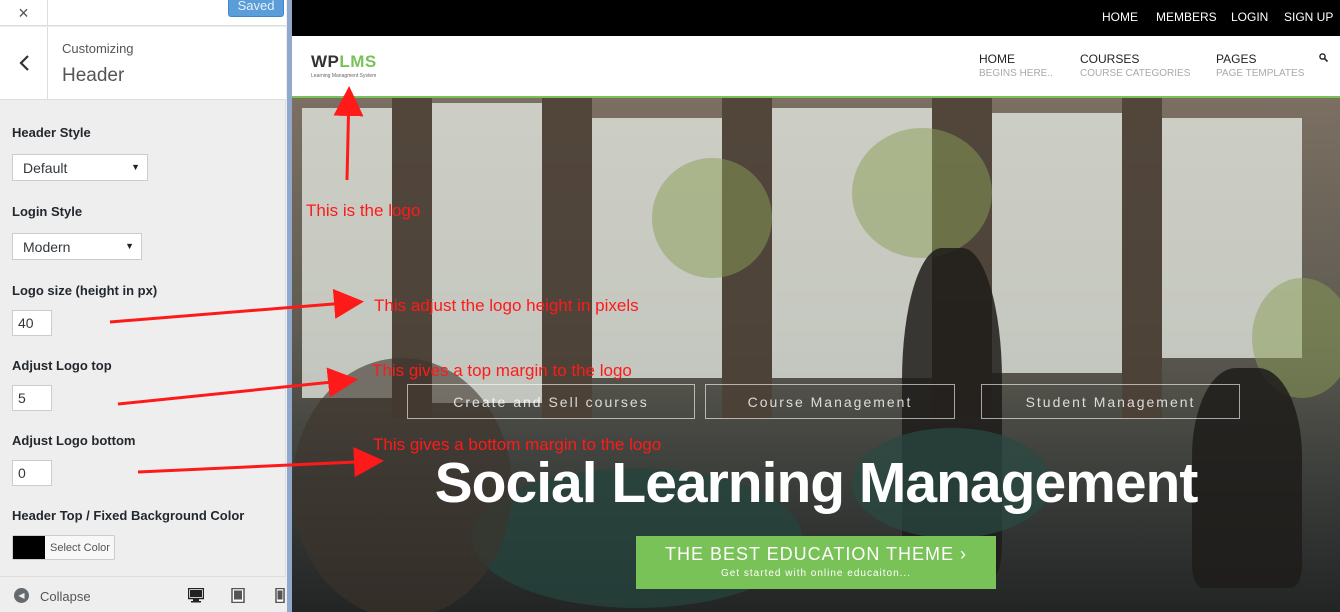 The height and width of the screenshot is (612, 1340). What do you see at coordinates (246, 282) in the screenshot?
I see `annotation-arrows` at bounding box center [246, 282].